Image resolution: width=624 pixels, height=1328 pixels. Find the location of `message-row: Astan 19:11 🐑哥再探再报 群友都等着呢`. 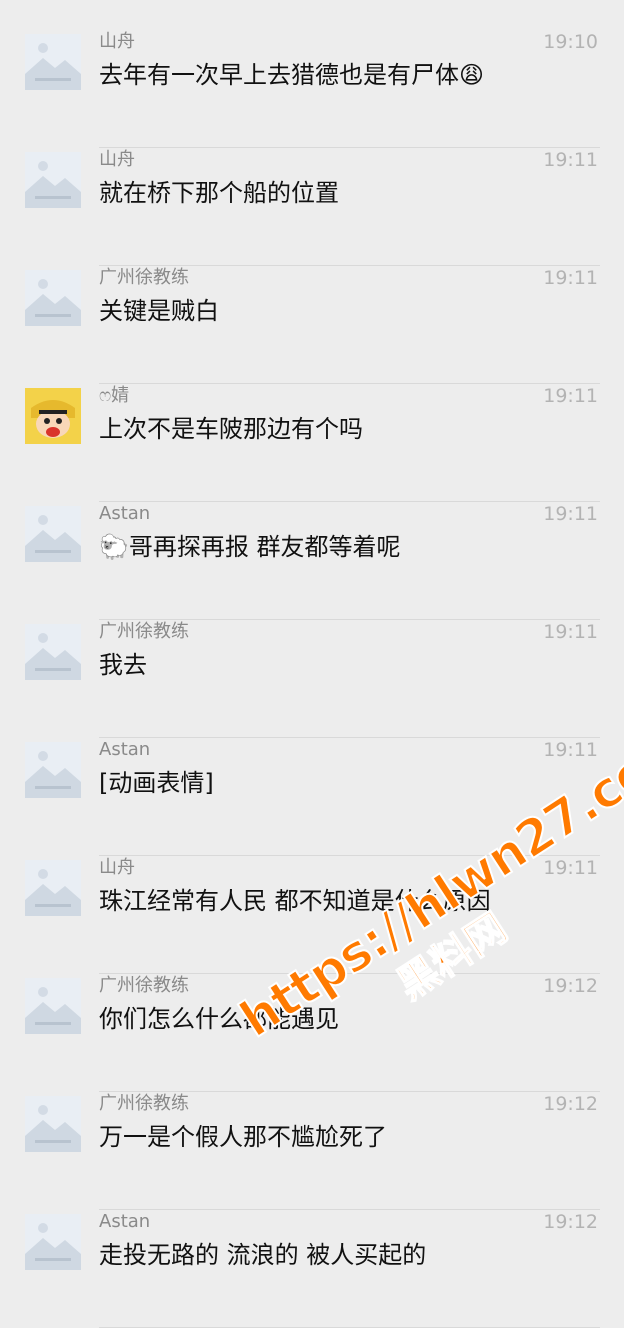

message-row: Astan 19:11 🐑哥再探再报 群友都等着呢 is located at coordinates (312, 561).